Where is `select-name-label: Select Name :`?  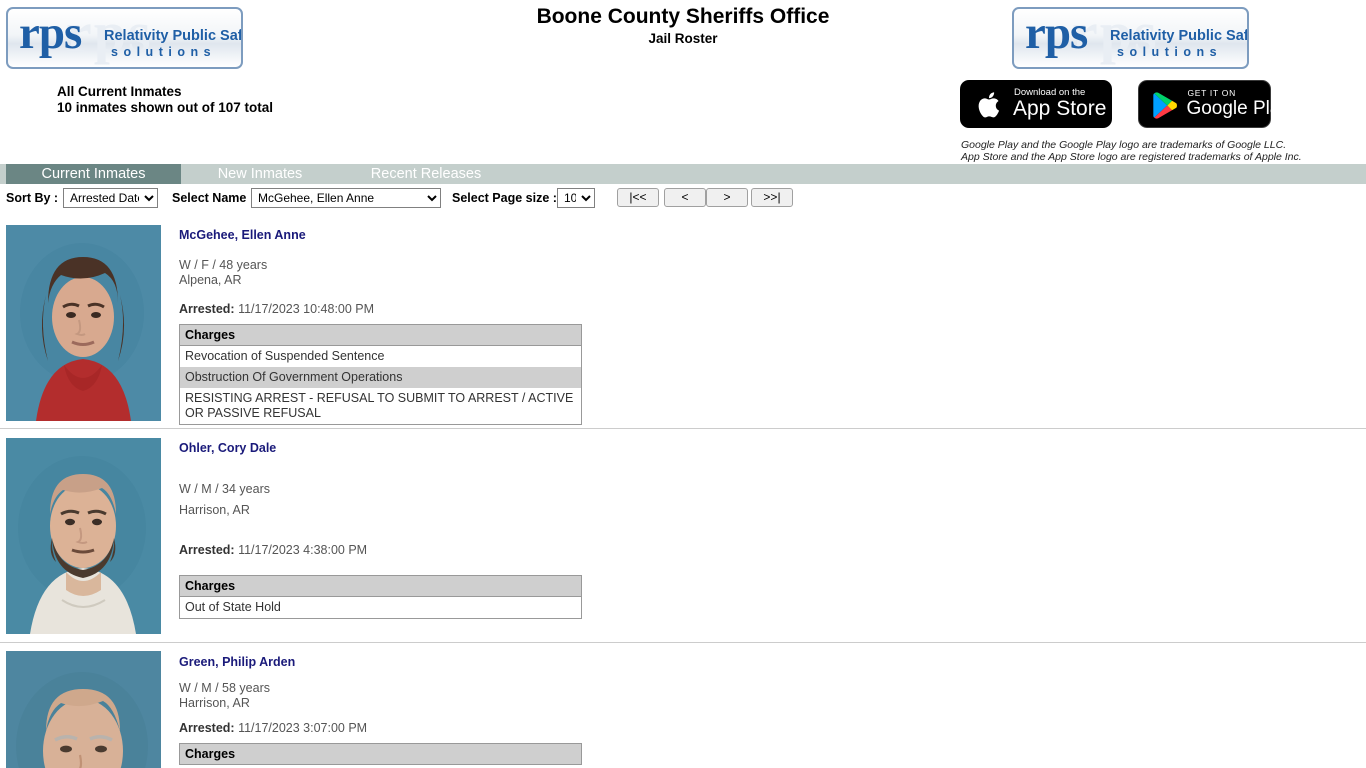
select-name-label: Select Name : is located at coordinates (213, 198).